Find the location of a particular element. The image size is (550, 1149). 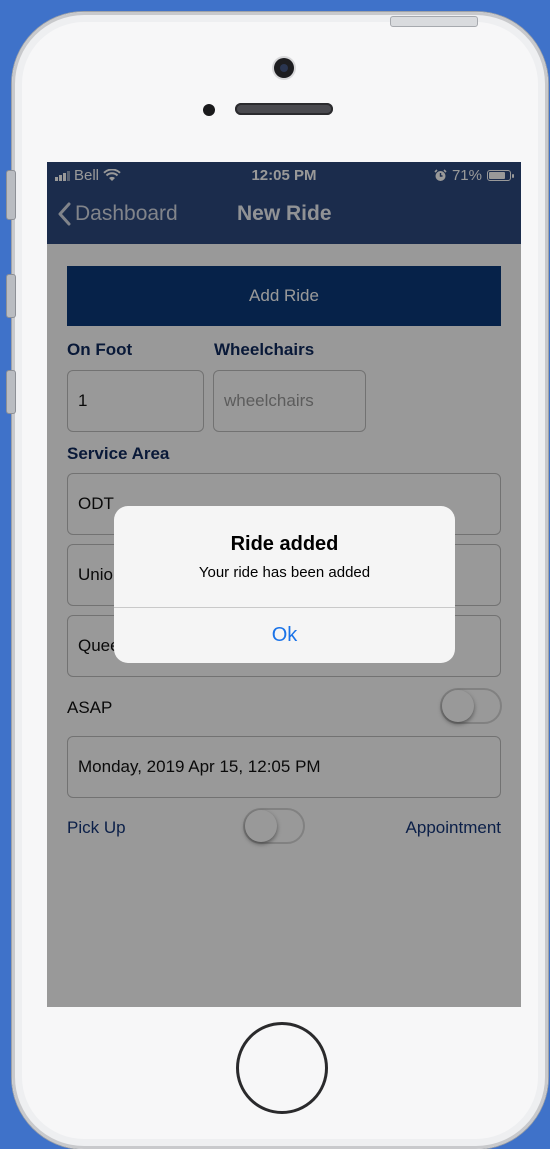

alert-title: Ride added is located at coordinates (284, 544).